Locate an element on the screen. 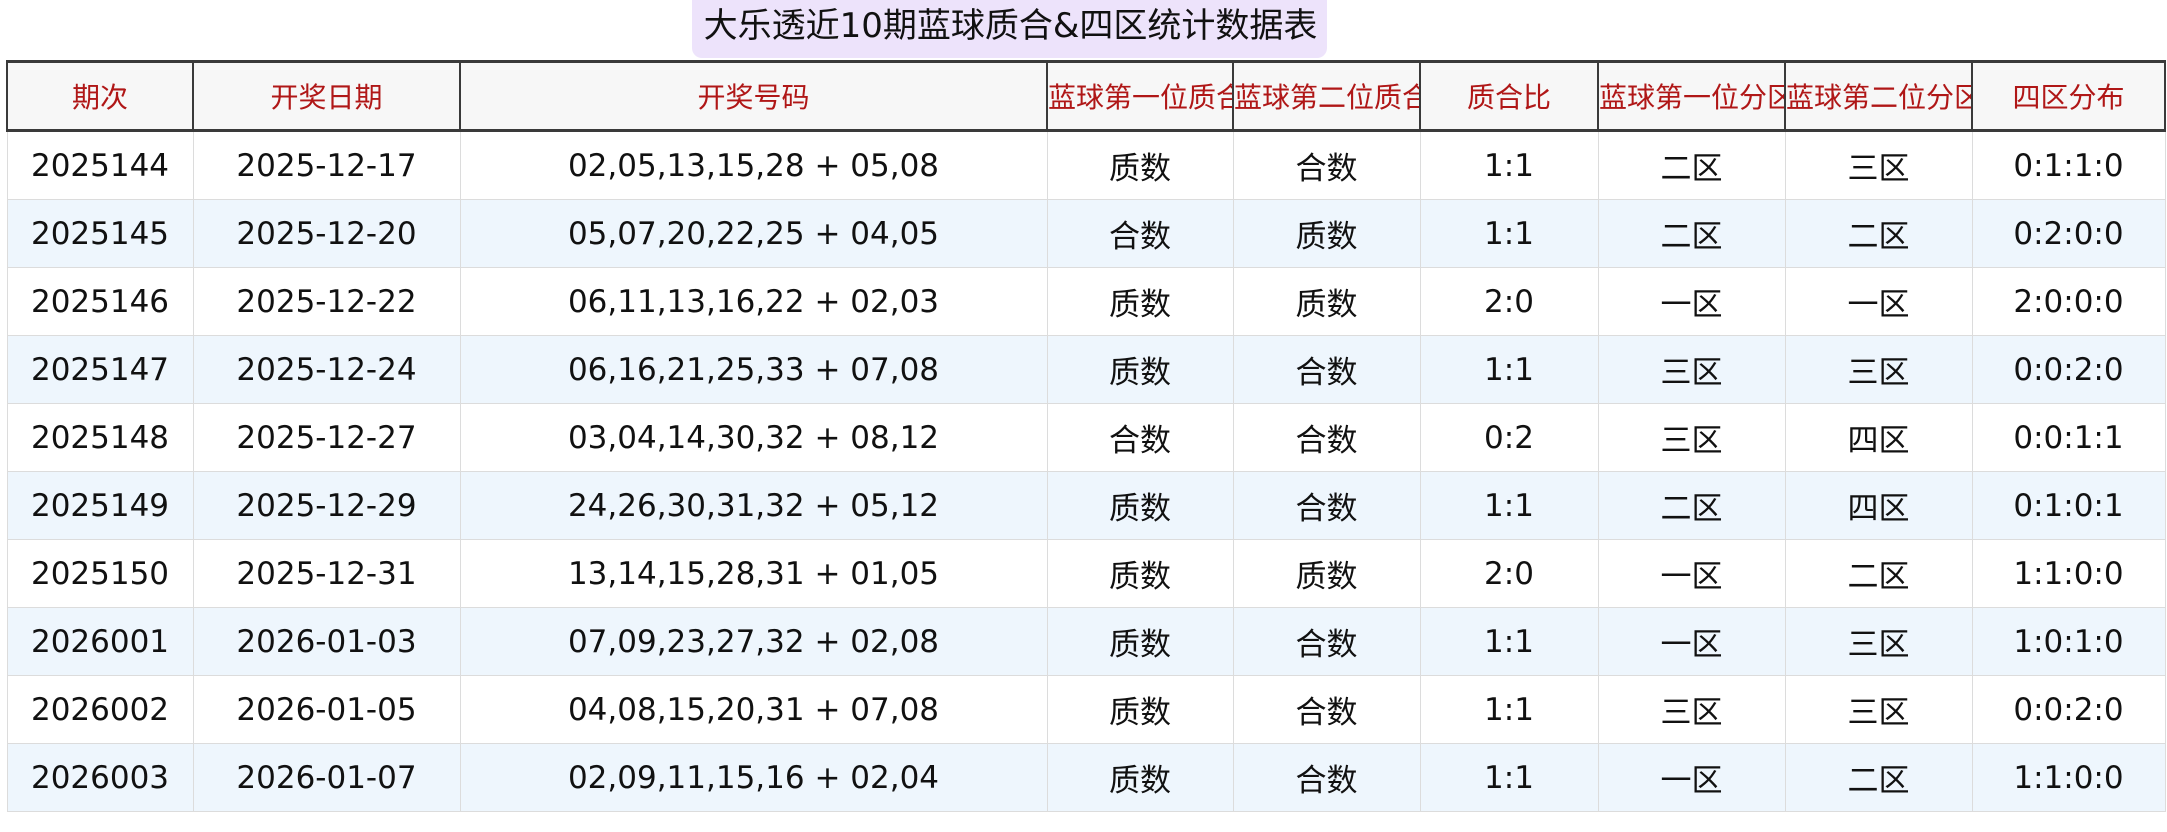 Image resolution: width=2167 pixels, height=832 pixels. blue1-prime-composite-cell: 合数 is located at coordinates (1140, 437).